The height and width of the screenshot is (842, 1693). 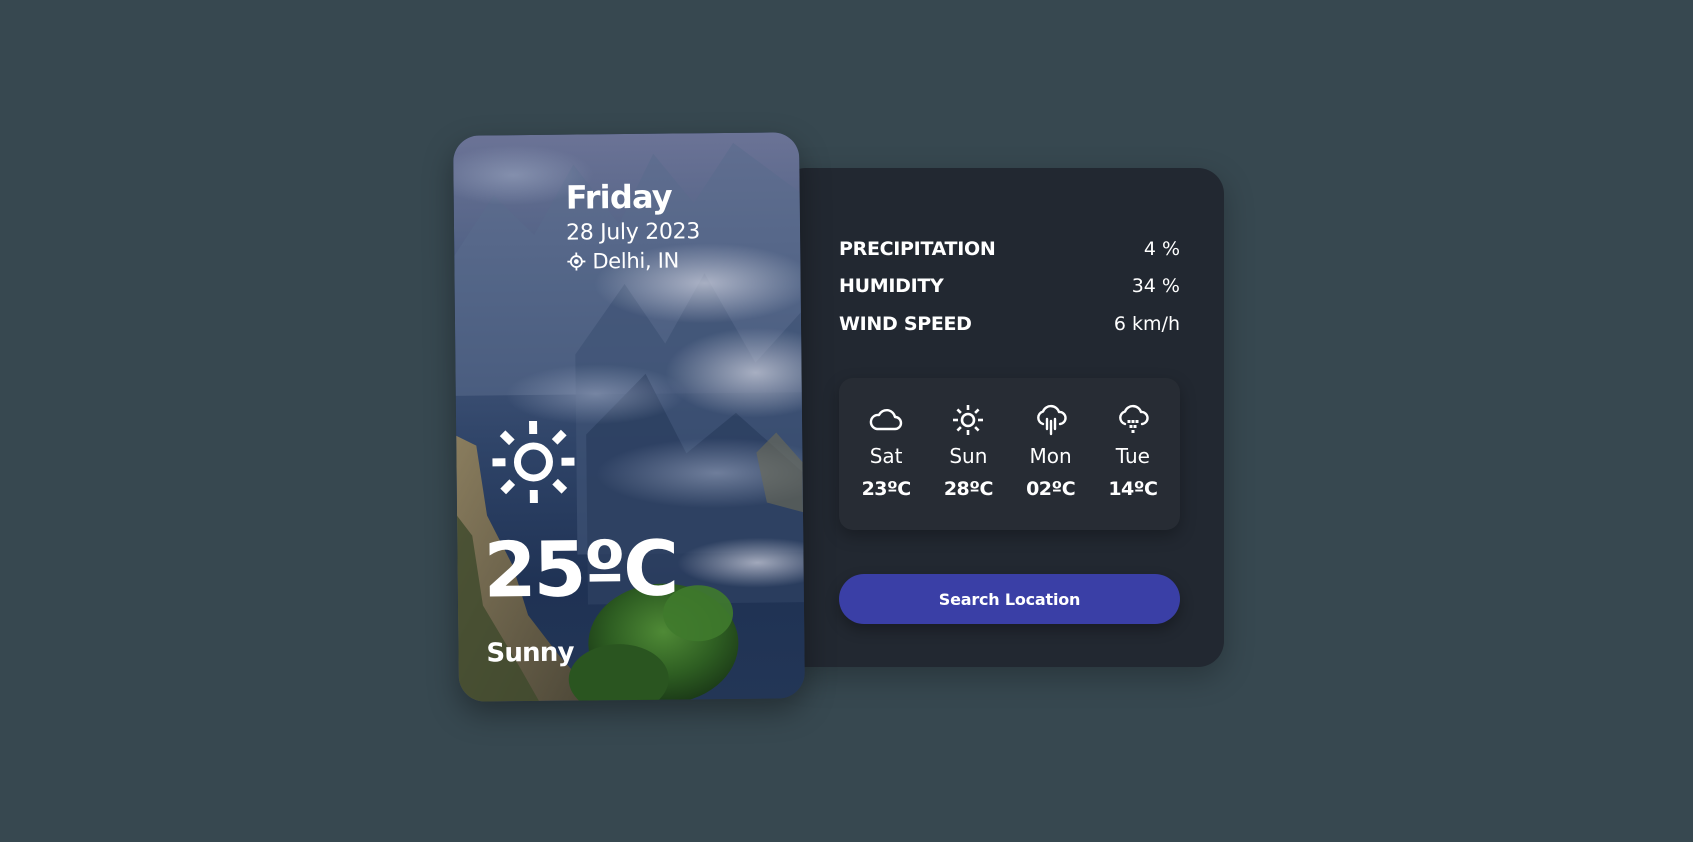 What do you see at coordinates (1133, 418) in the screenshot?
I see `cloud-hail-icon` at bounding box center [1133, 418].